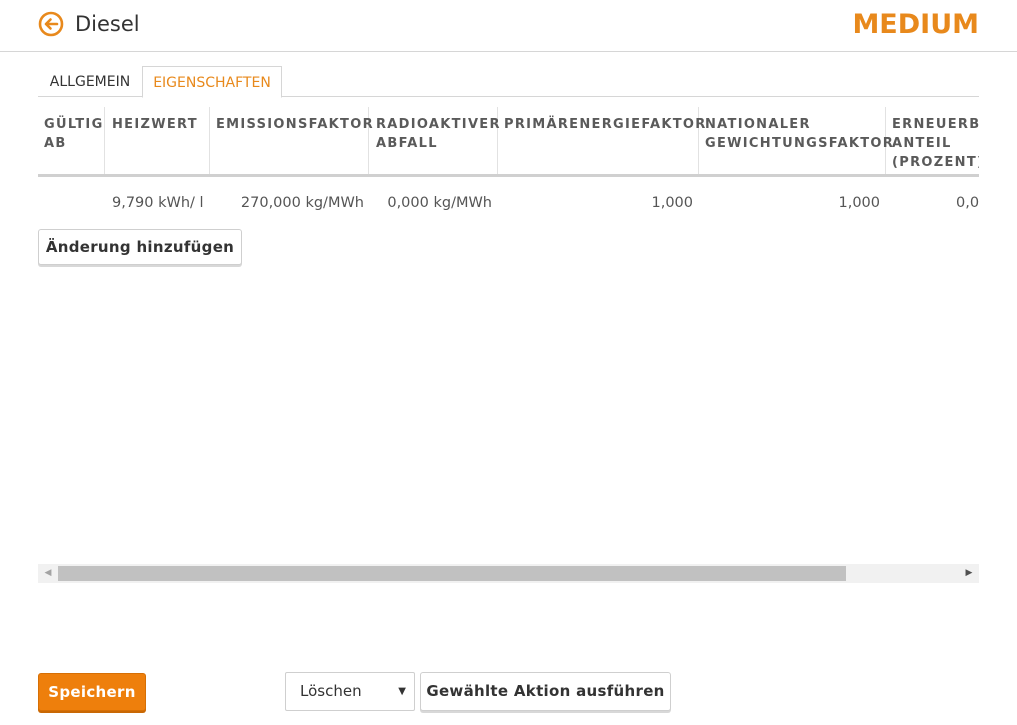 This screenshot has width=1017, height=725. What do you see at coordinates (439, 203) in the screenshot?
I see `cell-radioaktiver-abfall: 0,000 kg/MWh` at bounding box center [439, 203].